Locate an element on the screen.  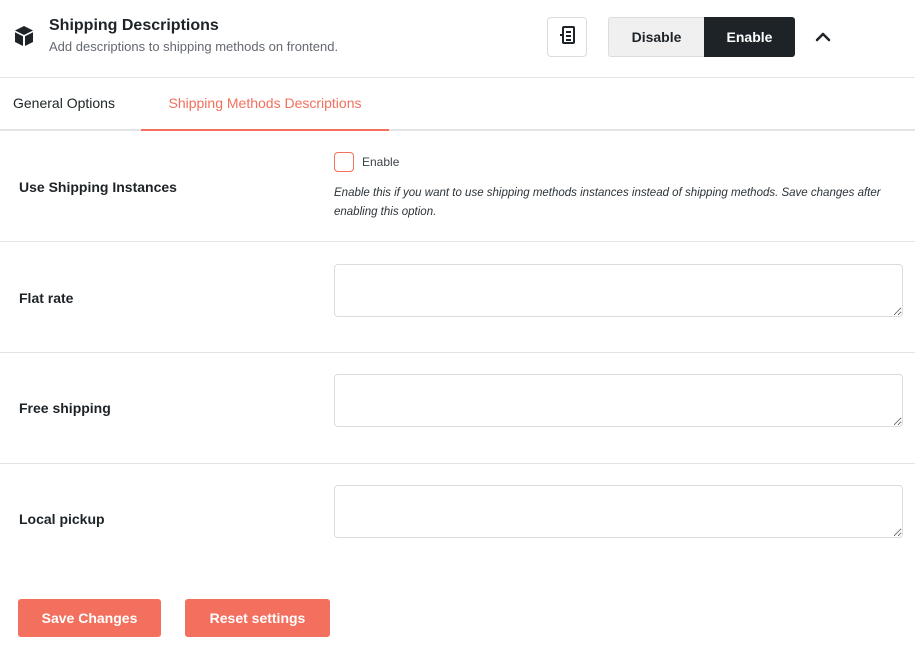
module-toggle: Disable Enable is located at coordinates (701, 37).